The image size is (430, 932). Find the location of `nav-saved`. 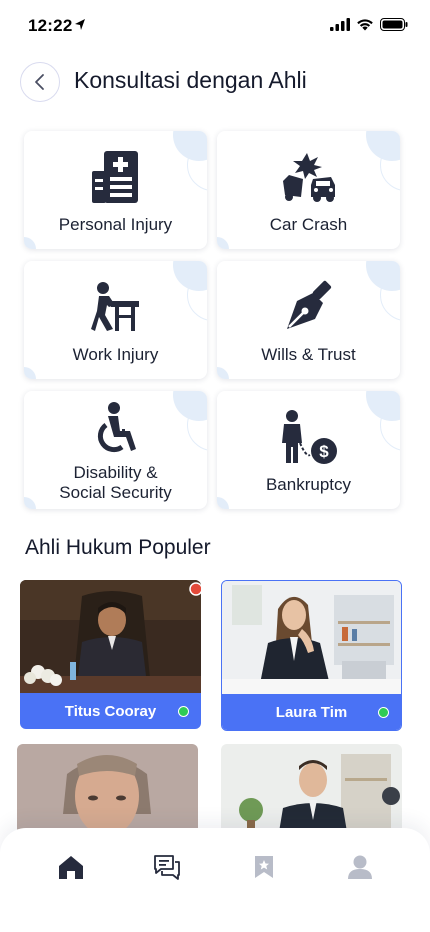

nav-saved is located at coordinates (264, 867).